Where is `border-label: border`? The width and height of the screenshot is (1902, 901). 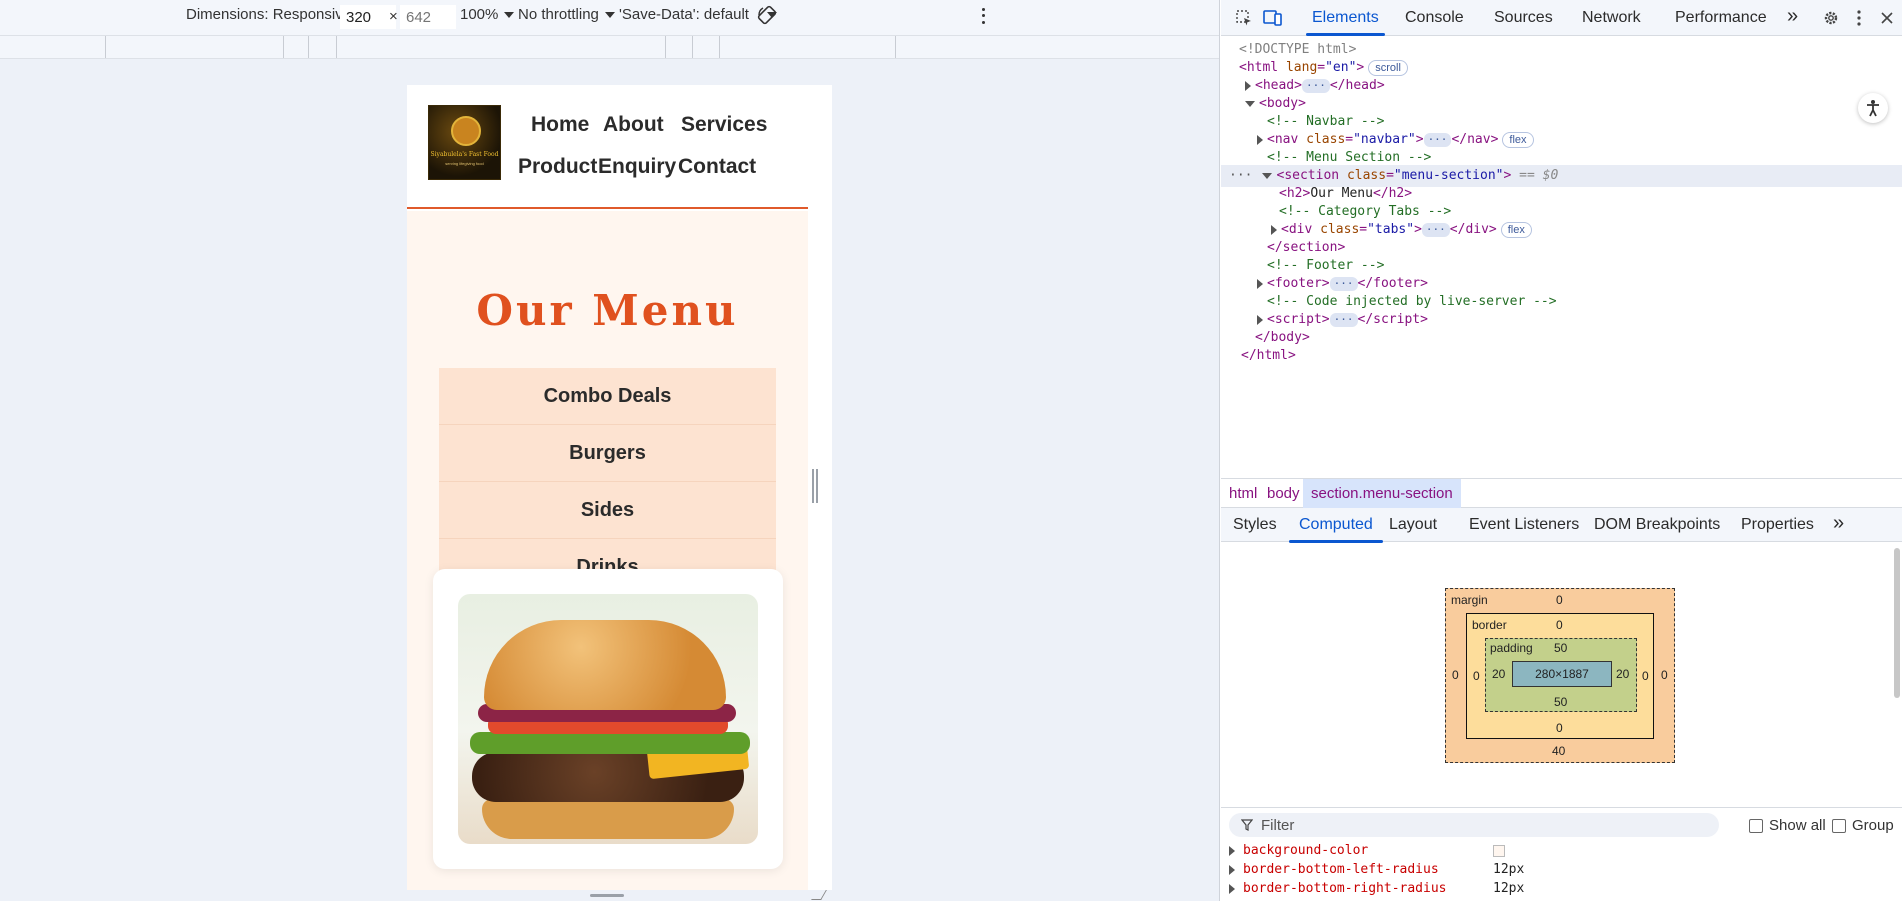
border-label: border is located at coordinates (1489, 625).